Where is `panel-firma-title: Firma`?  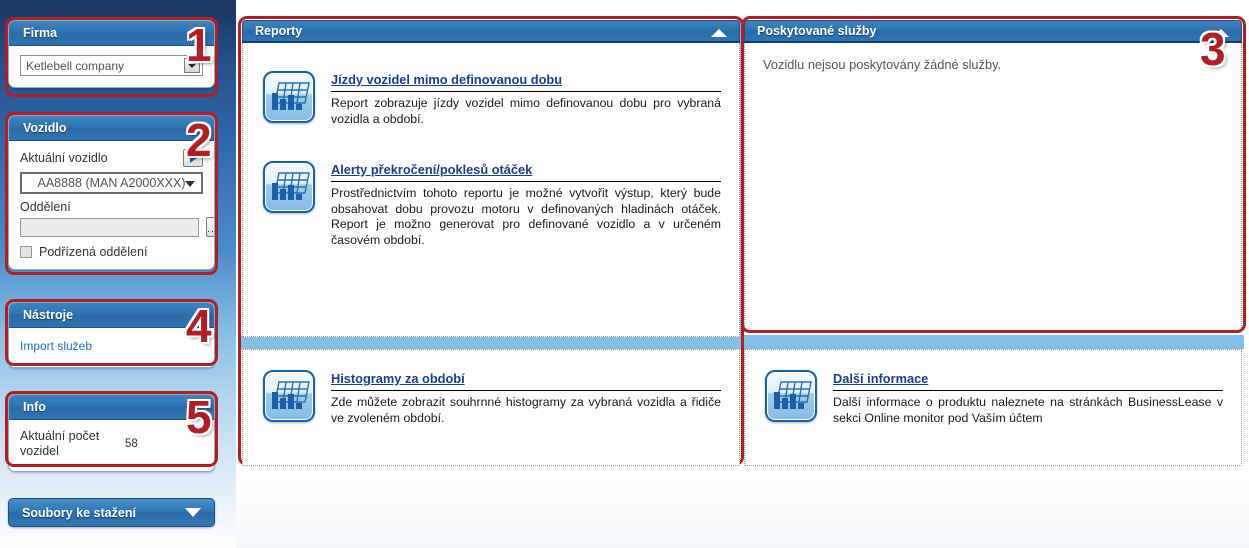 panel-firma-title: Firma is located at coordinates (111, 33).